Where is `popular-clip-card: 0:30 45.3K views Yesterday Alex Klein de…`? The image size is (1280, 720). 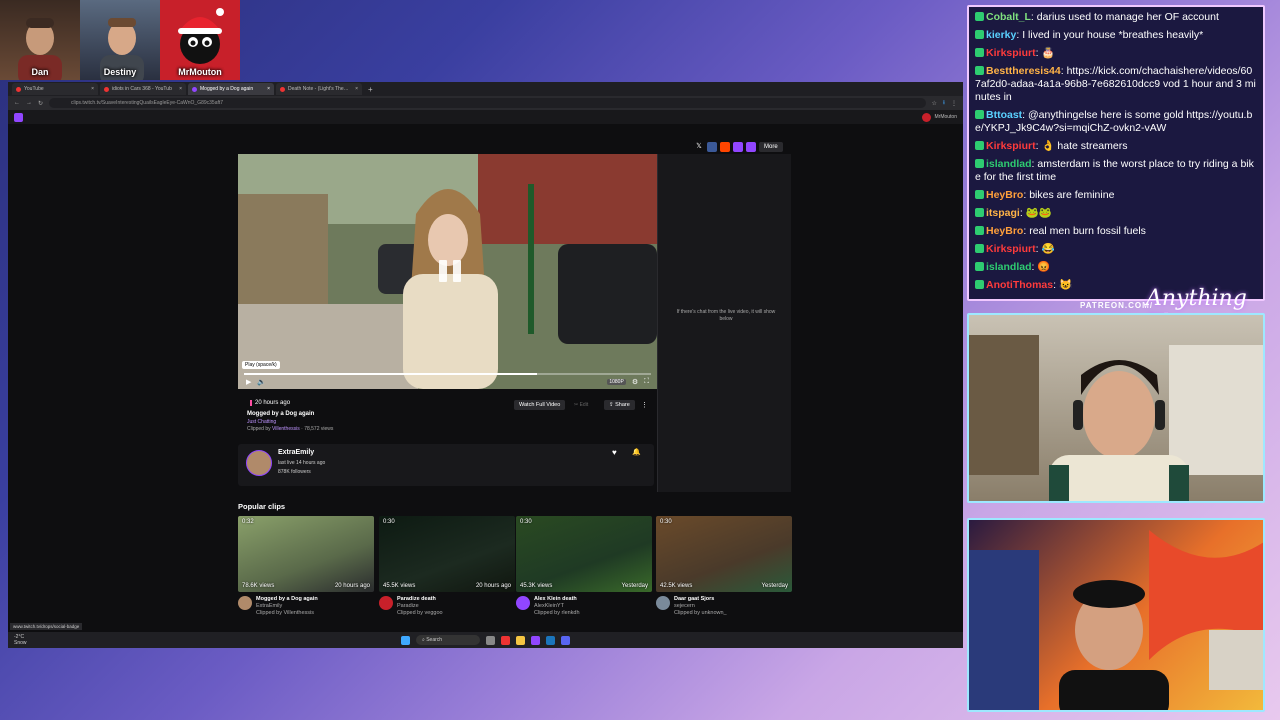
popular-clip-card: 0:30 45.3K views Yesterday Alex Klein de… is located at coordinates (584, 566).